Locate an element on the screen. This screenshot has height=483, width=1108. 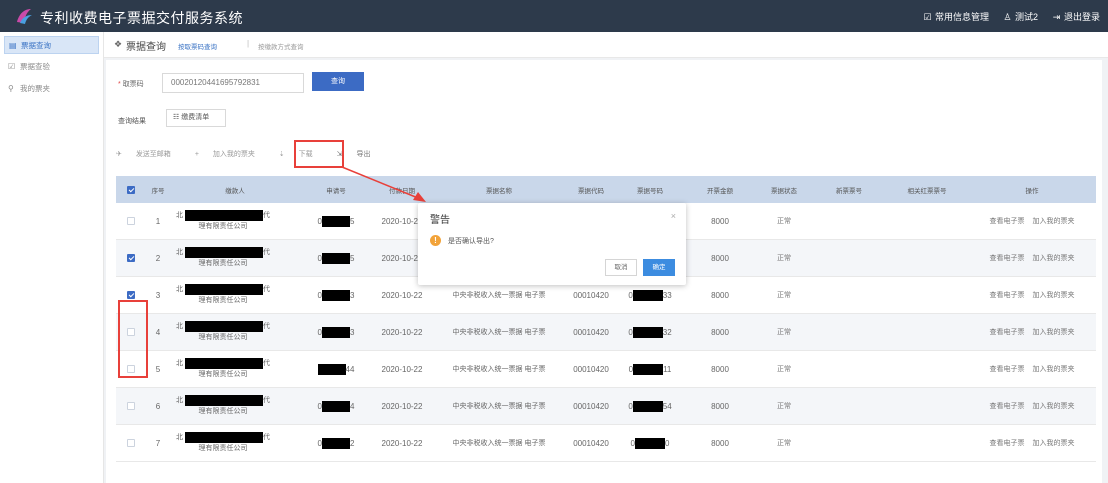
close-icon: × is located at coordinates (673, 216).